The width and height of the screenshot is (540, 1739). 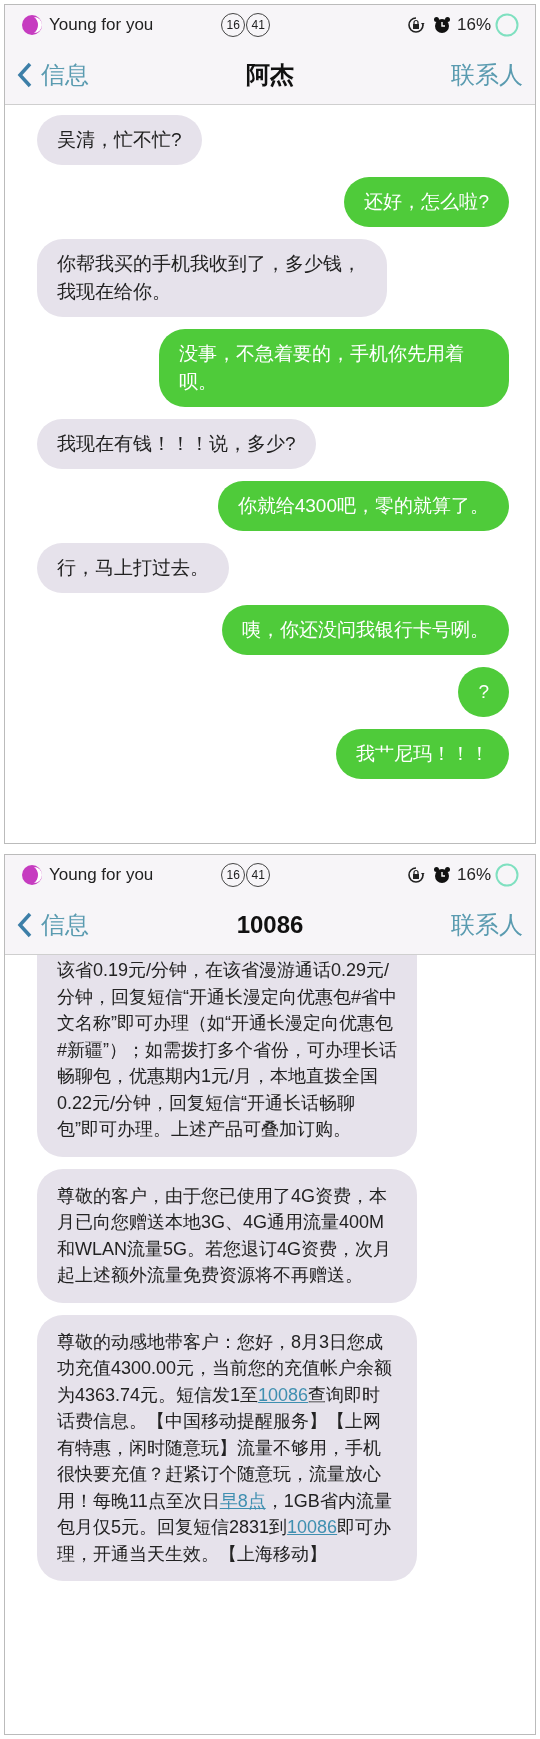 I want to click on sent-message: 没事，不急着要的，手机你先用着呗。, so click(x=334, y=368).